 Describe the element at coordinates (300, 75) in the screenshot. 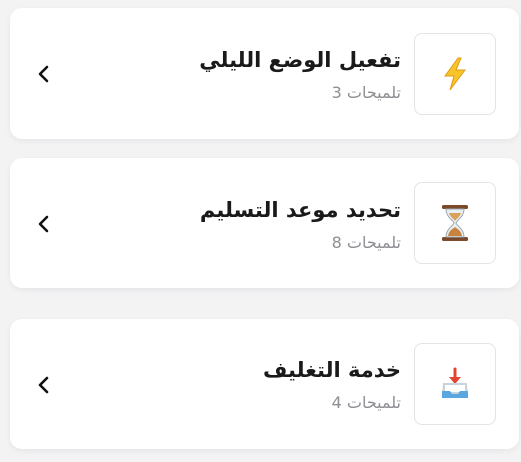

I see `list-item-text: تفعيل الوضع الليلي 3 تلميحات` at that location.